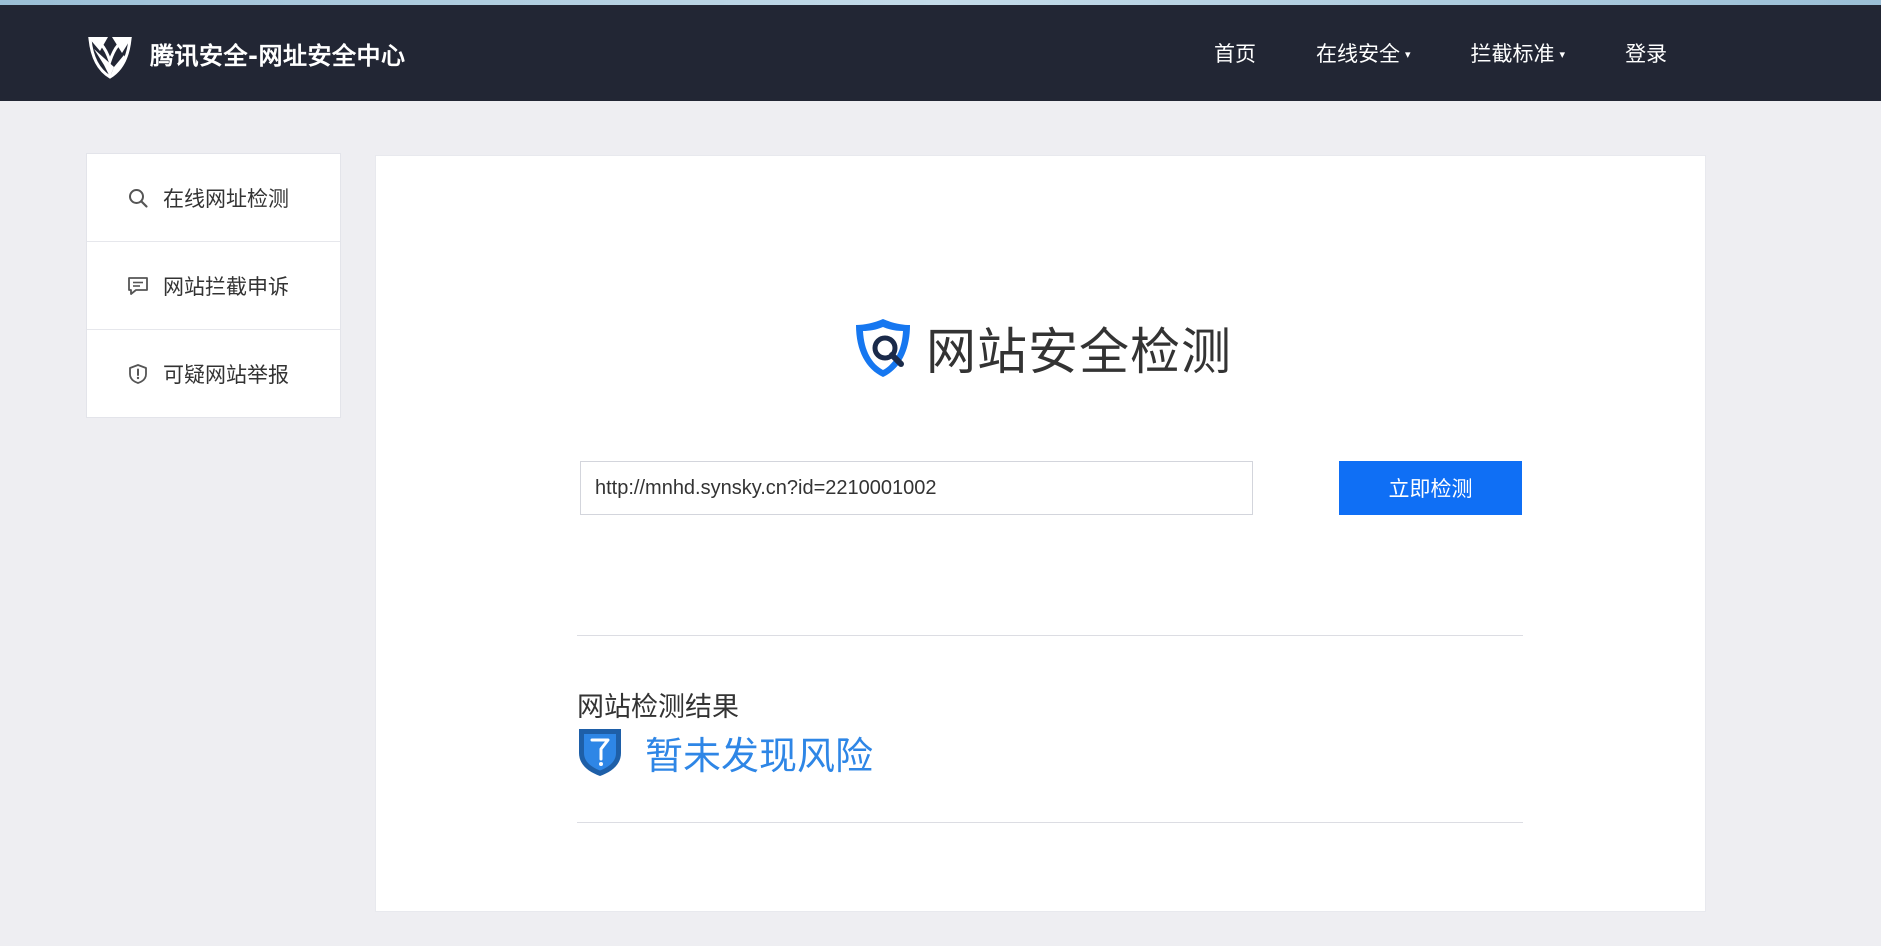 Image resolution: width=1881 pixels, height=946 pixels. What do you see at coordinates (138, 285) in the screenshot?
I see `chat-bubble-icon` at bounding box center [138, 285].